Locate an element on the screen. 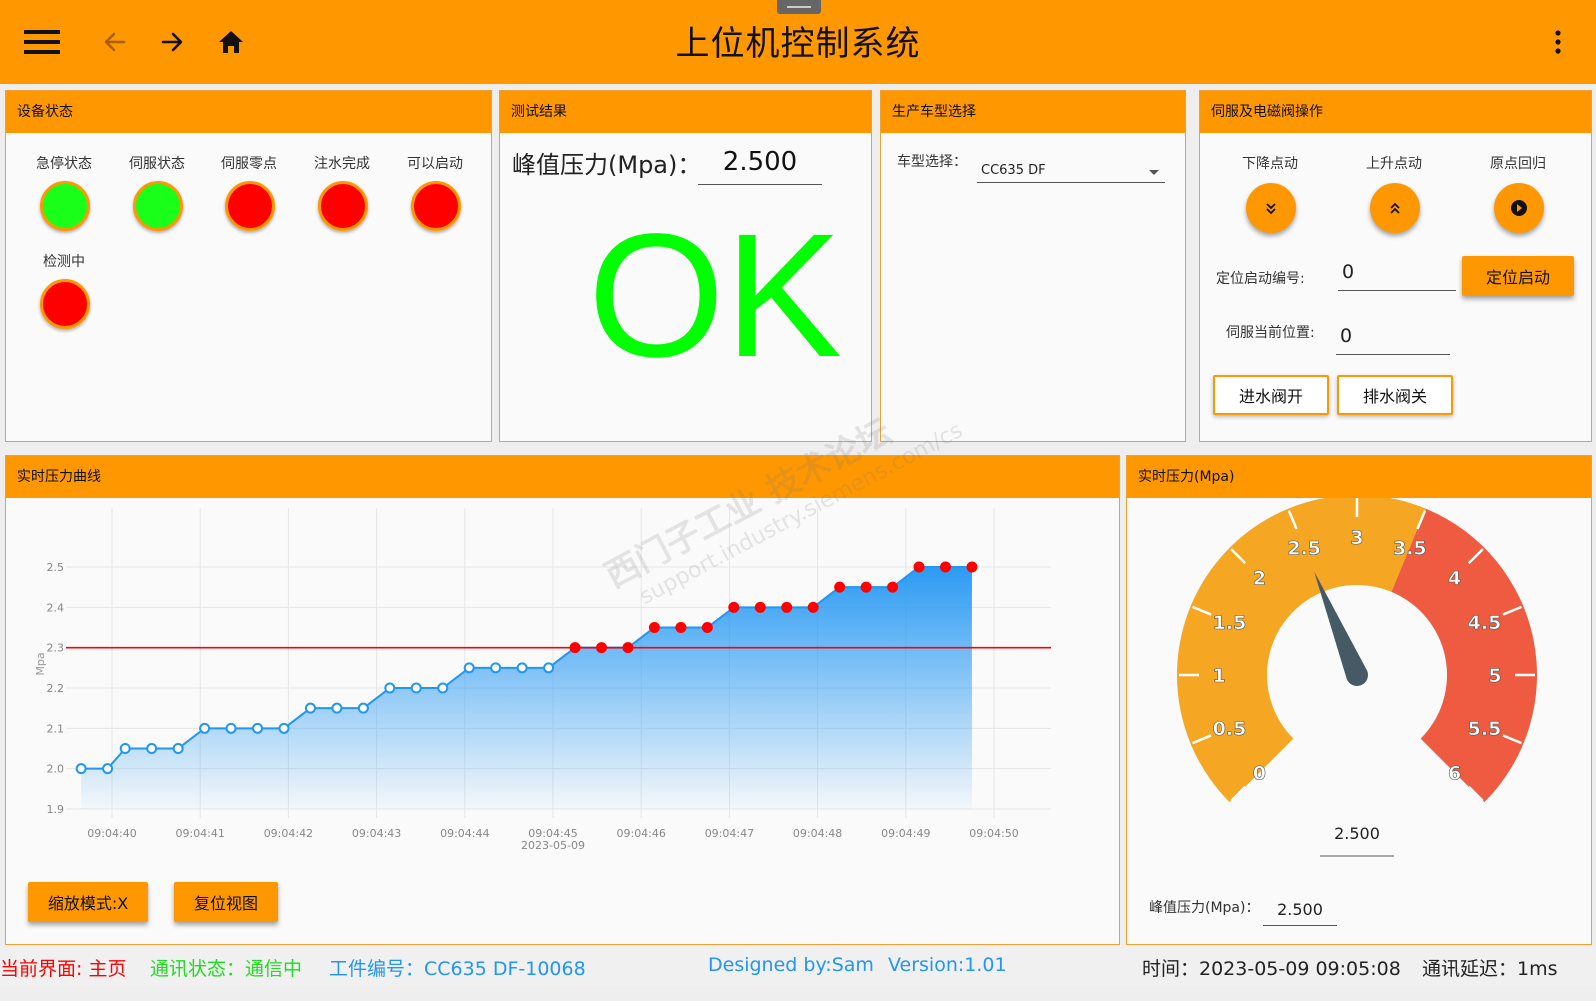  designer-text: Designed by:Sam is located at coordinates (791, 965).